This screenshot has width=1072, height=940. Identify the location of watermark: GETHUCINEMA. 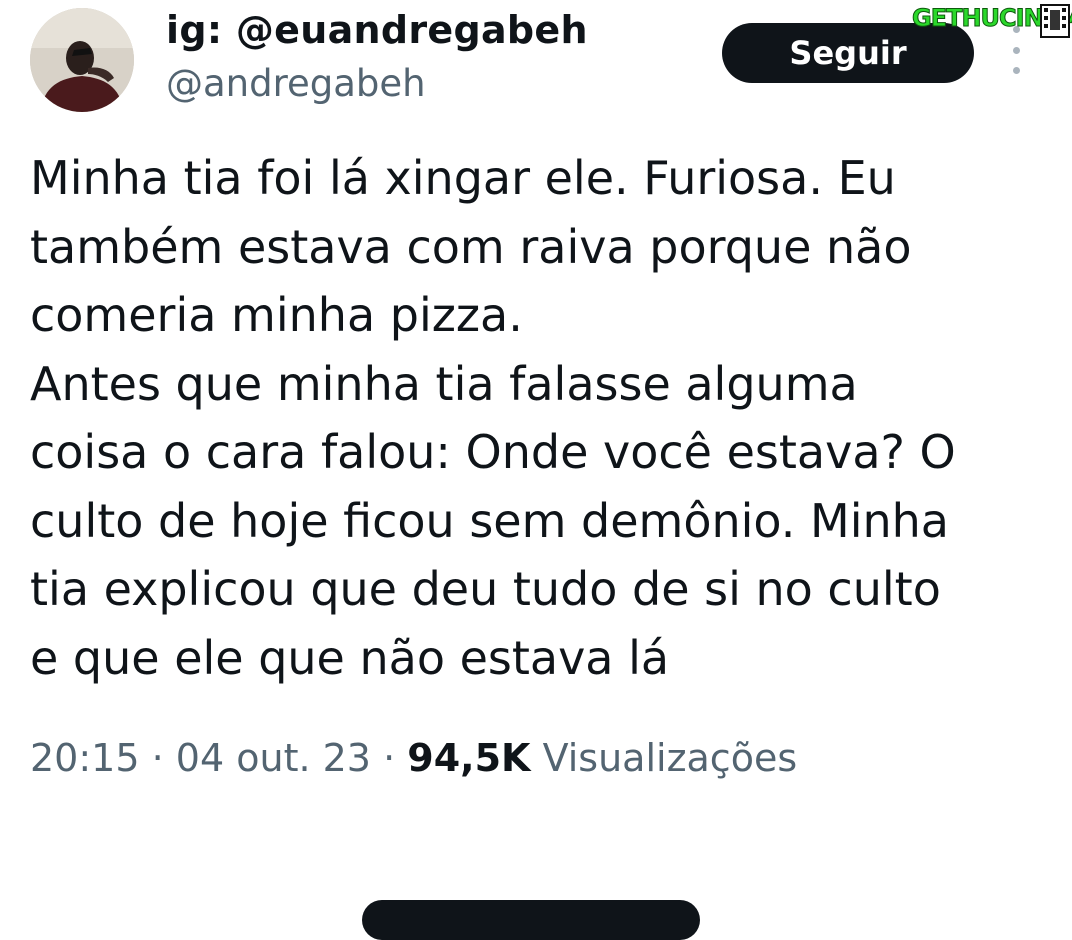
(991, 21).